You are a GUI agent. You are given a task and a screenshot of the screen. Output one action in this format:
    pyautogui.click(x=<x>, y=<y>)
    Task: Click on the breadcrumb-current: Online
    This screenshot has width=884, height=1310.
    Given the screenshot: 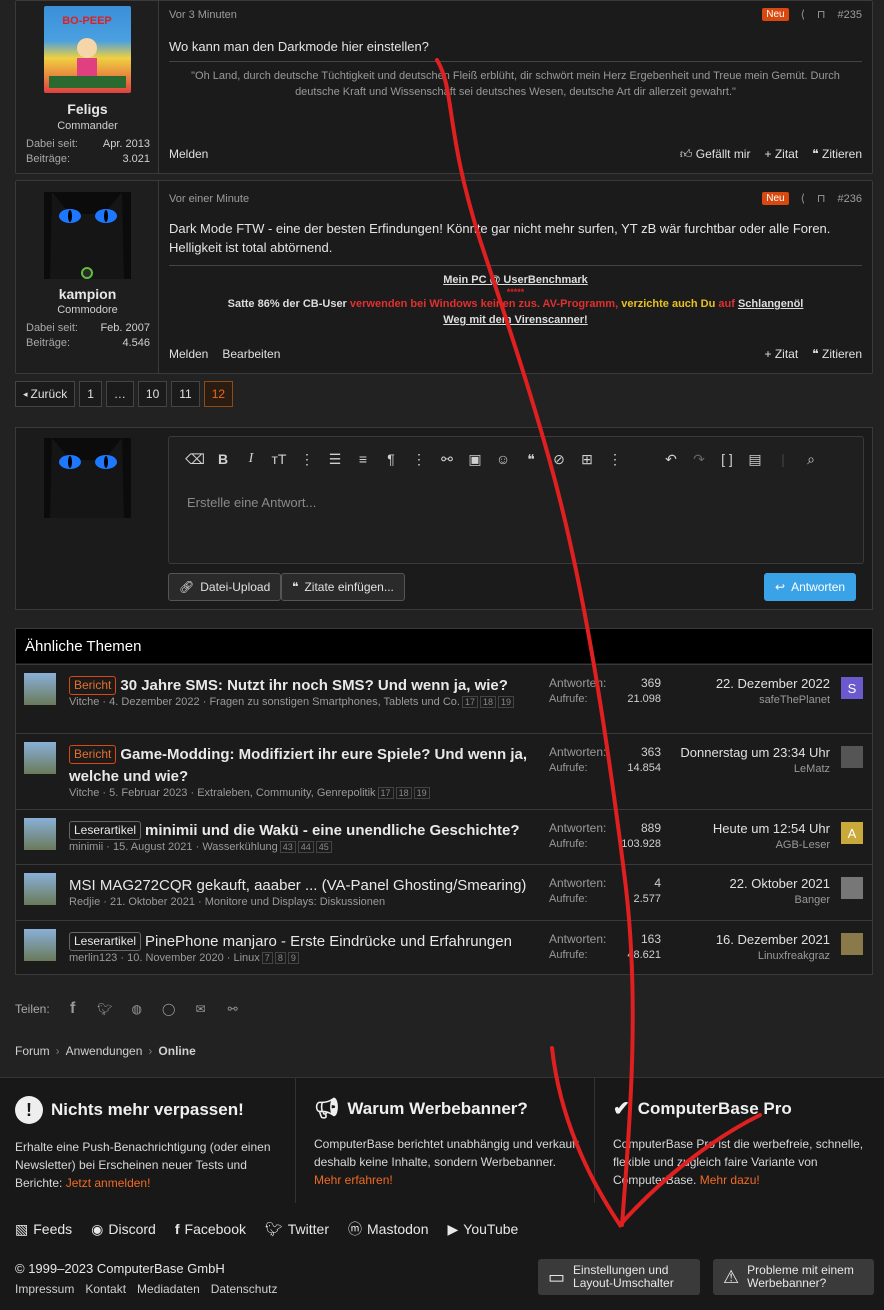 What is the action you would take?
    pyautogui.click(x=176, y=1051)
    